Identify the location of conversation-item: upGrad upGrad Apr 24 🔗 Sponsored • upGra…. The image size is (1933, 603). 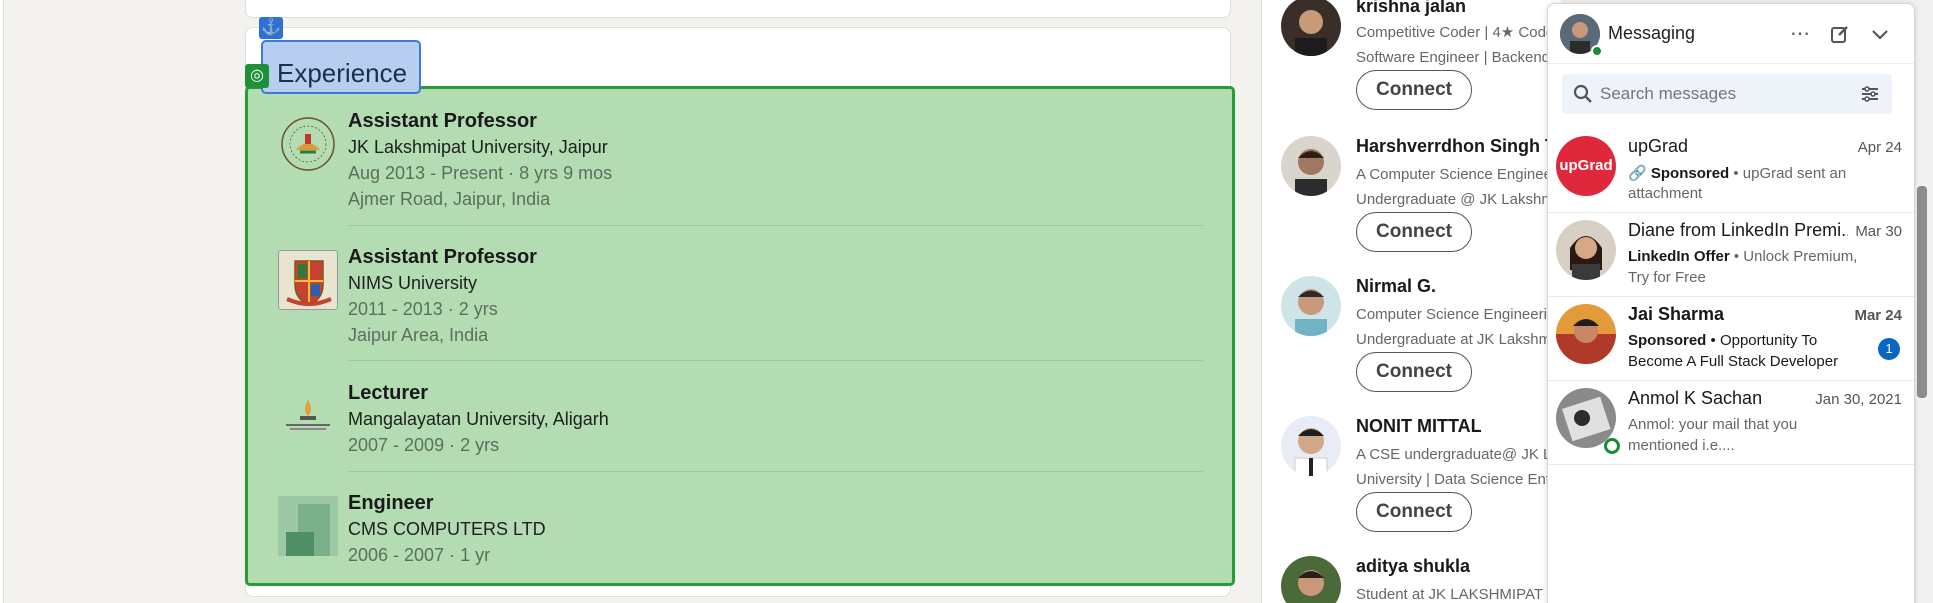
(1731, 171).